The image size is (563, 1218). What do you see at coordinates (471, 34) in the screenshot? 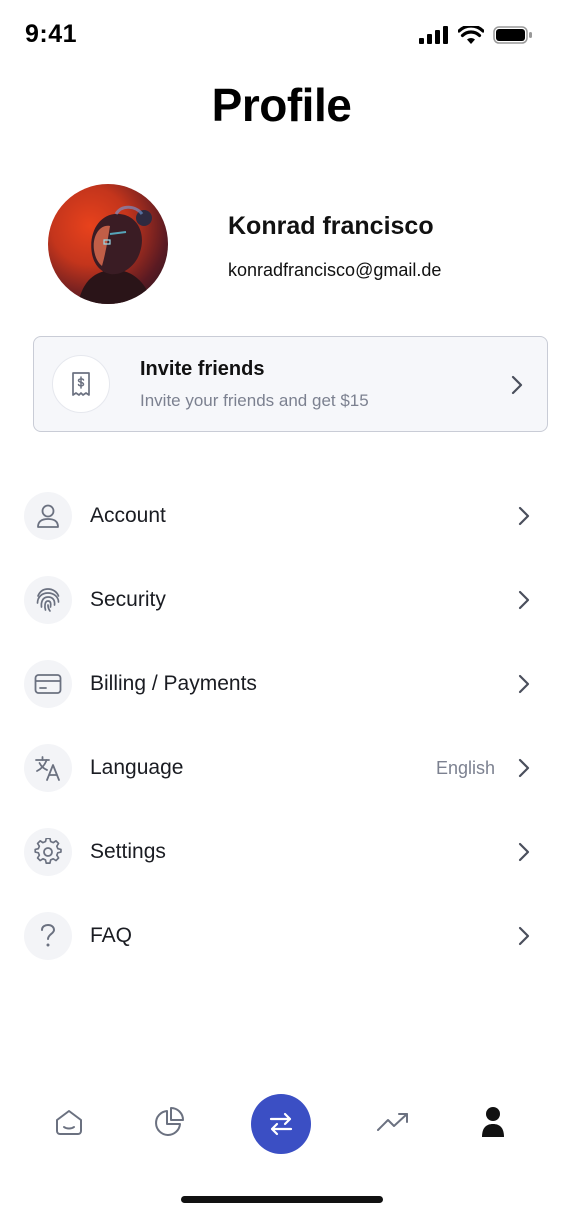
I see `wifi-icon` at bounding box center [471, 34].